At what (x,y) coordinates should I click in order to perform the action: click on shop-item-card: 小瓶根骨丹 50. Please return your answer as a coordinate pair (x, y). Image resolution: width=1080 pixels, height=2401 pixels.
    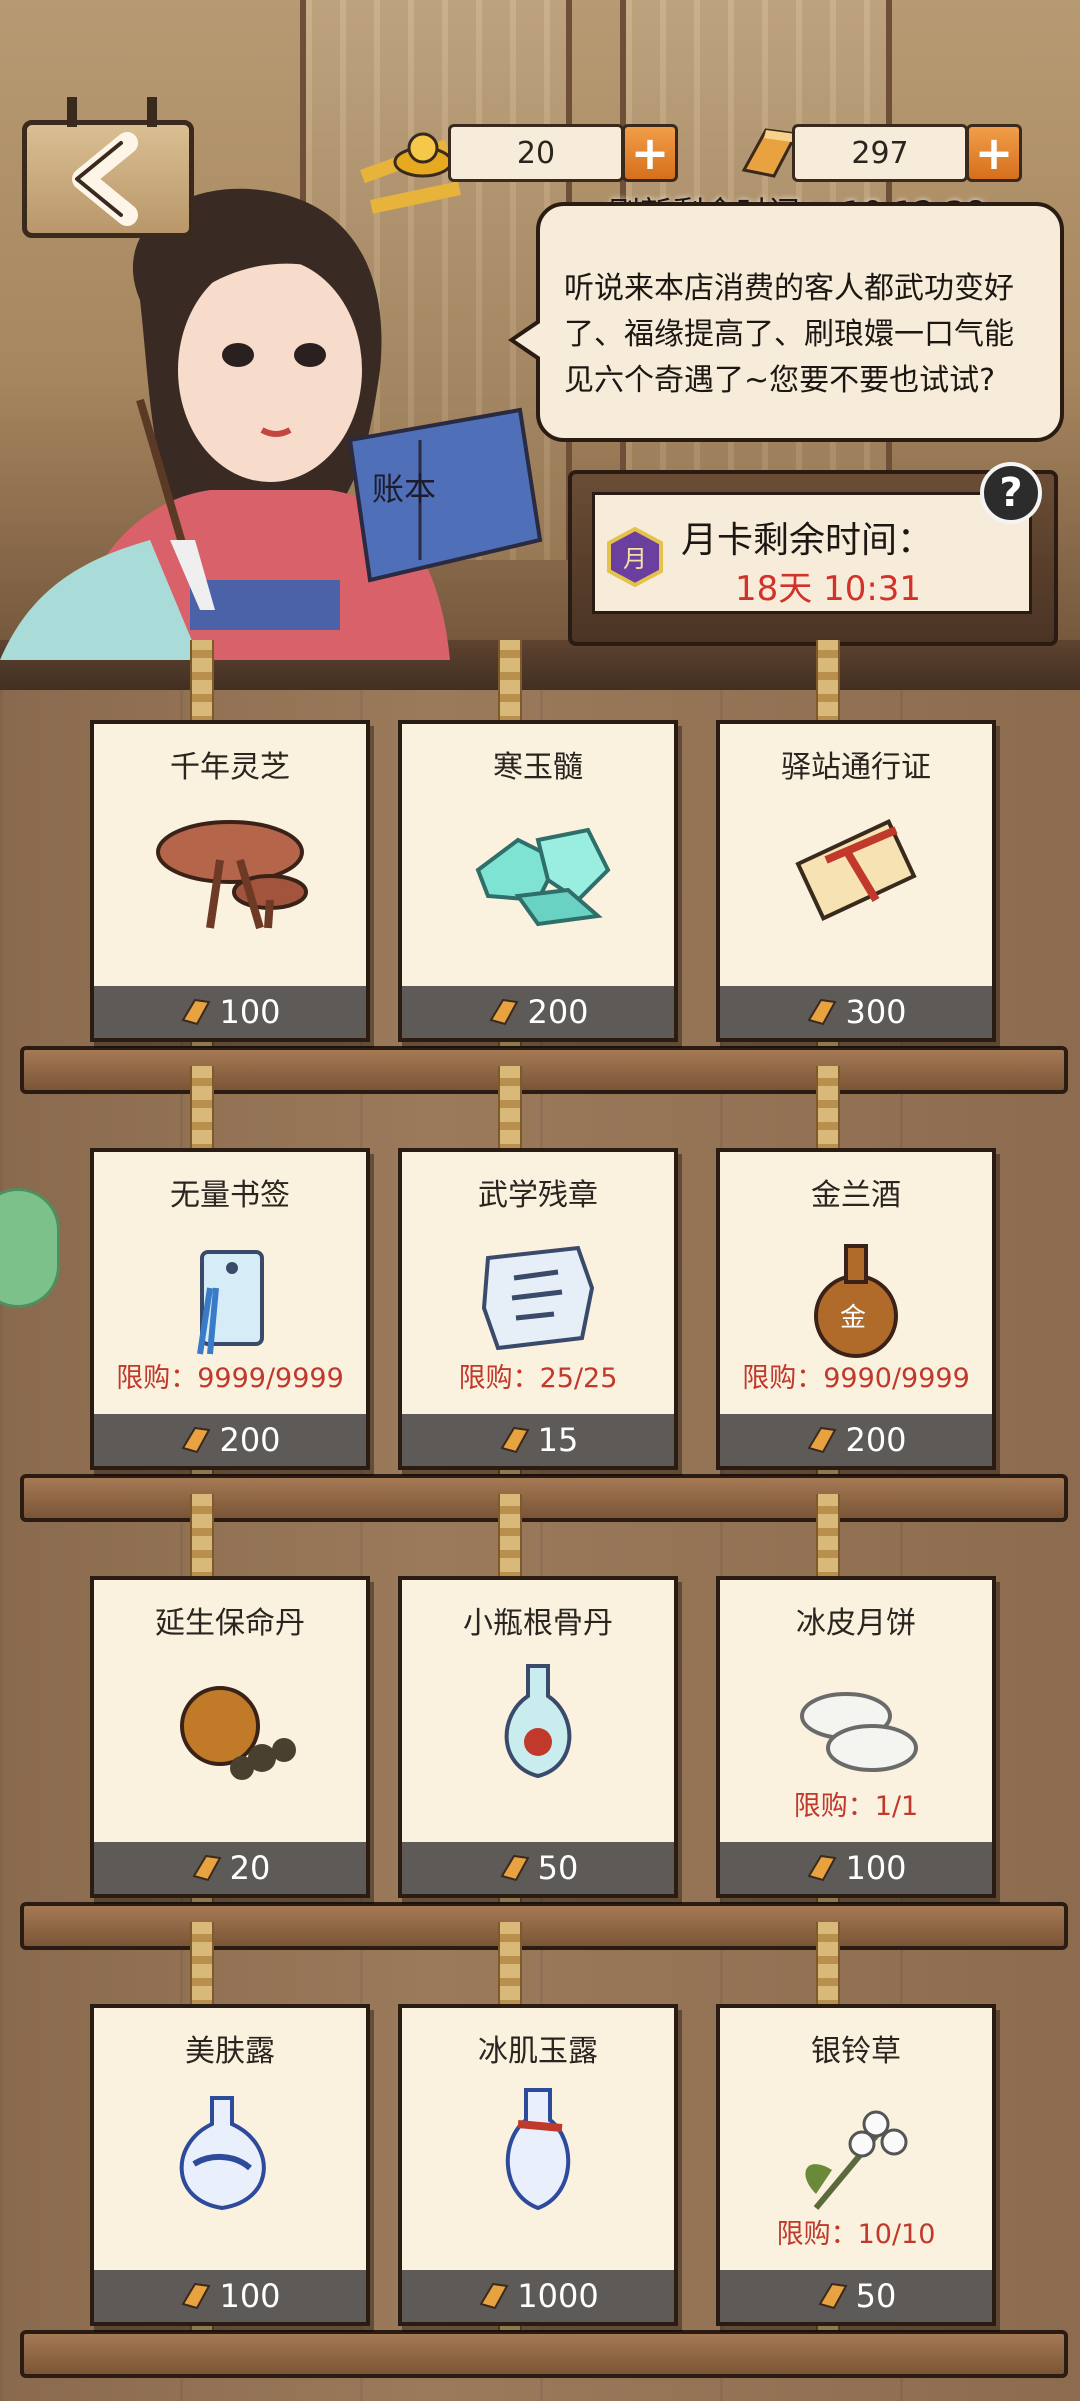
    Looking at the image, I should click on (538, 1737).